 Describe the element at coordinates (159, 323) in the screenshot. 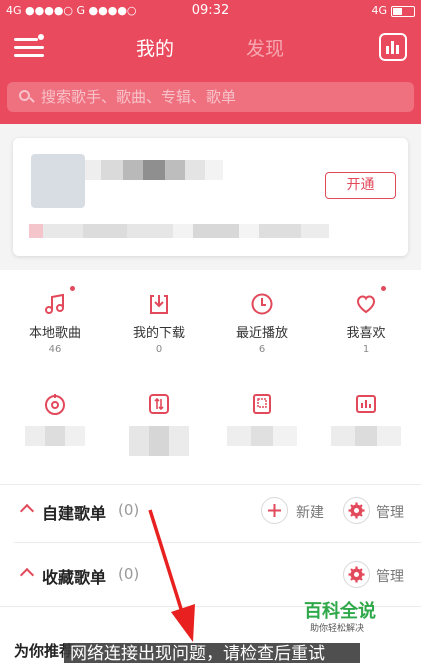

I see `grid-my-downloads: 我的下载 0` at that location.